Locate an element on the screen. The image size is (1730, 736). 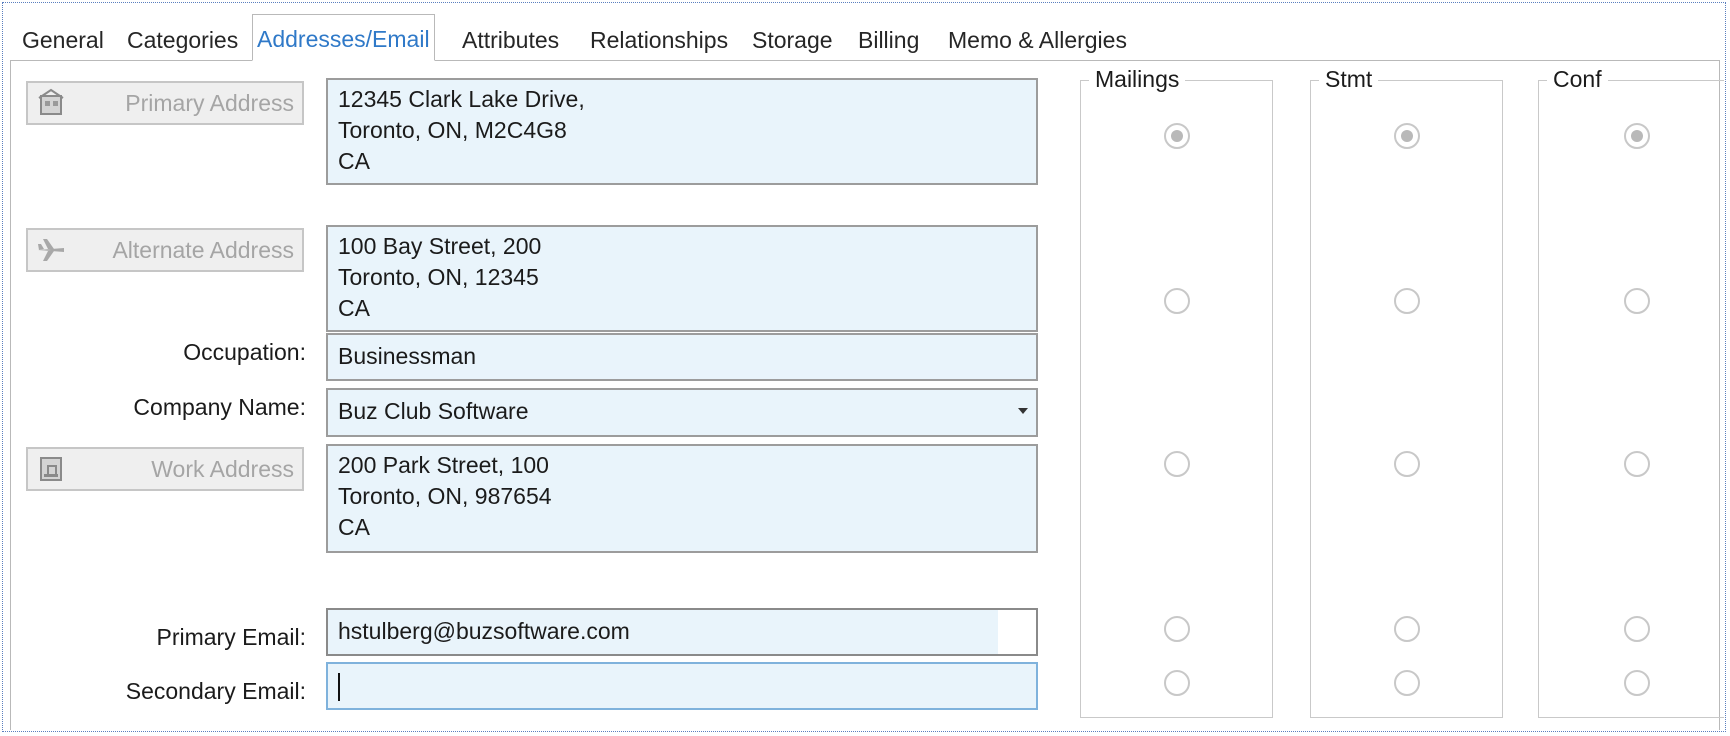
secondary-email-label: Secondary Email: is located at coordinates (215, 691).